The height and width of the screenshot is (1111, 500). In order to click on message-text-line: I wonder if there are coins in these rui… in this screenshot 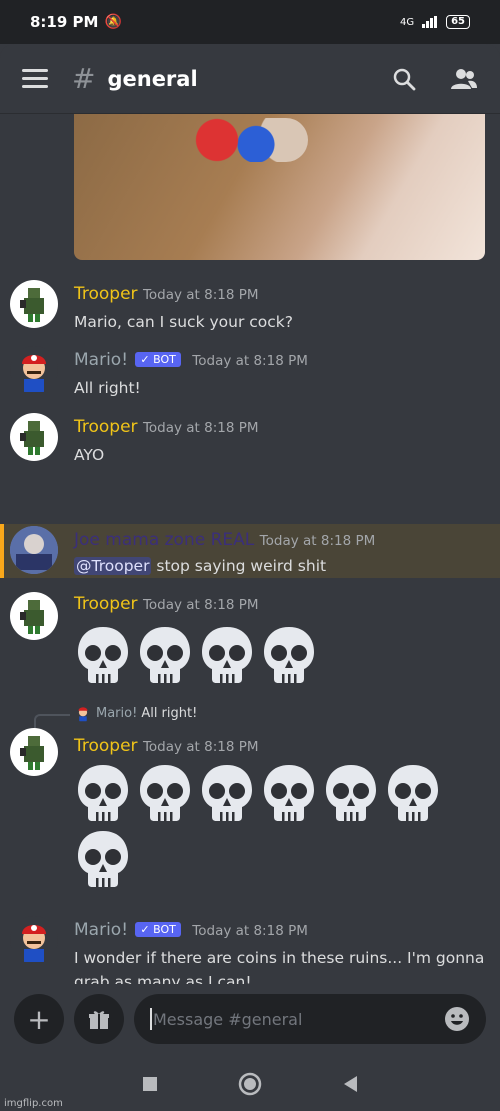, I will do `click(279, 958)`.